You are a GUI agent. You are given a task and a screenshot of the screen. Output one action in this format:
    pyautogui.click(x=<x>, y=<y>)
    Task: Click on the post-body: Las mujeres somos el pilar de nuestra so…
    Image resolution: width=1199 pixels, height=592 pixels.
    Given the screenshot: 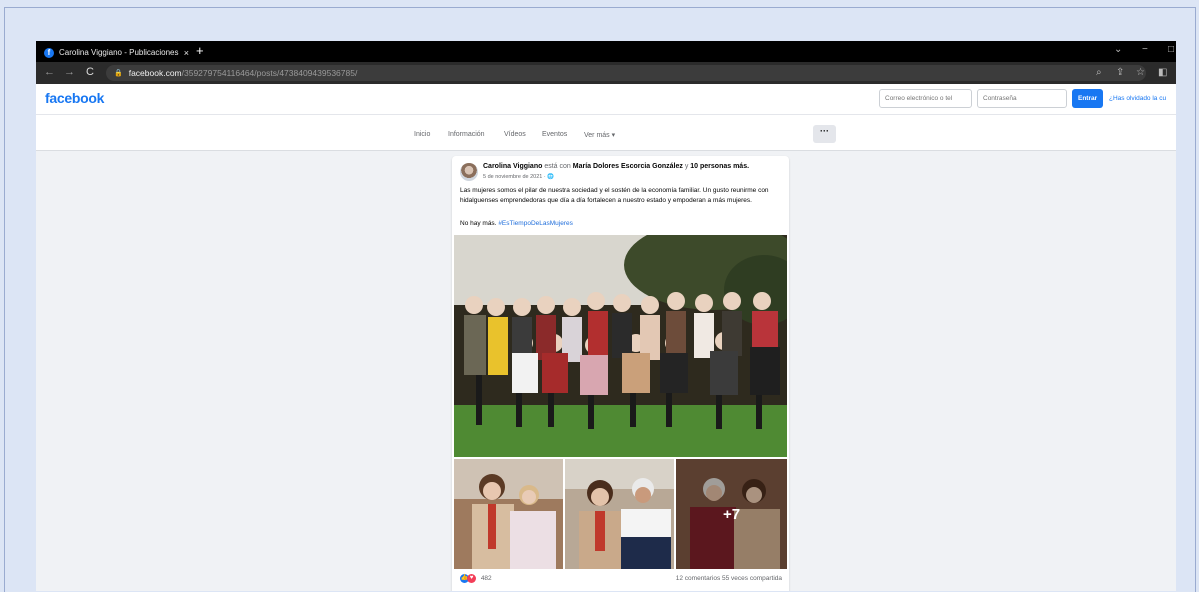 What is the action you would take?
    pyautogui.click(x=614, y=195)
    